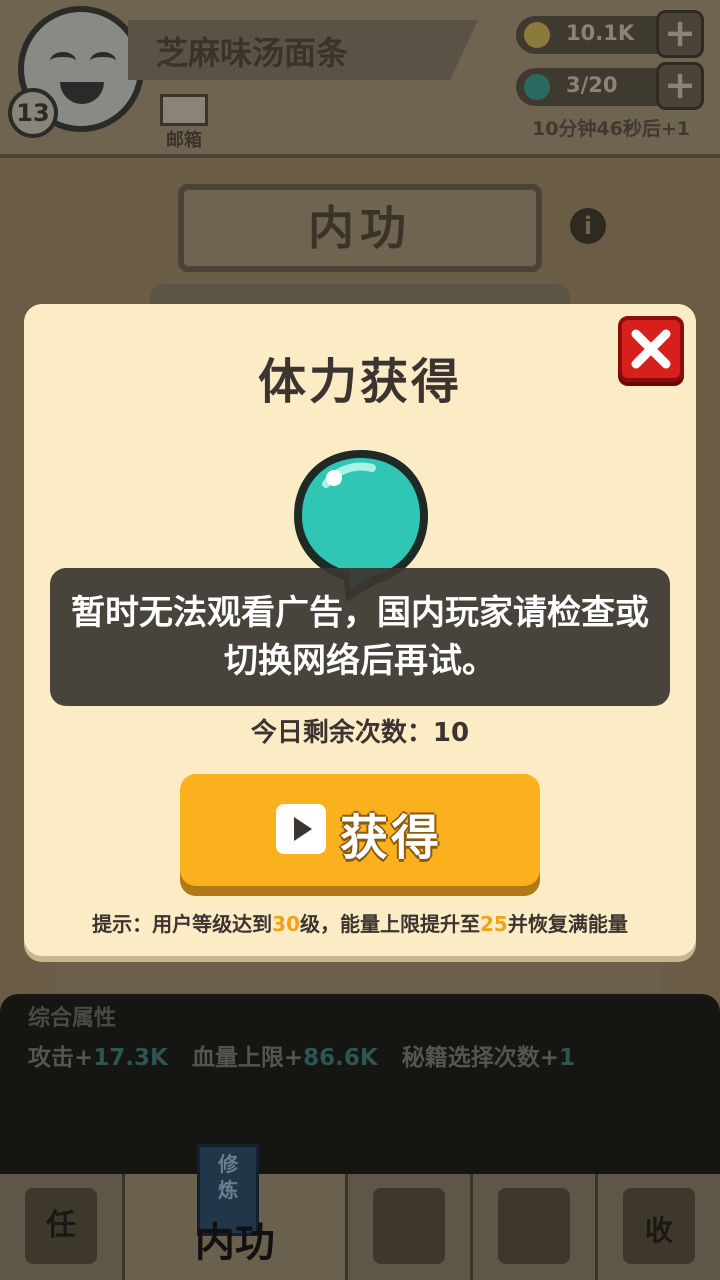 This screenshot has height=1280, width=720. What do you see at coordinates (537, 87) in the screenshot?
I see `energy-orb-icon` at bounding box center [537, 87].